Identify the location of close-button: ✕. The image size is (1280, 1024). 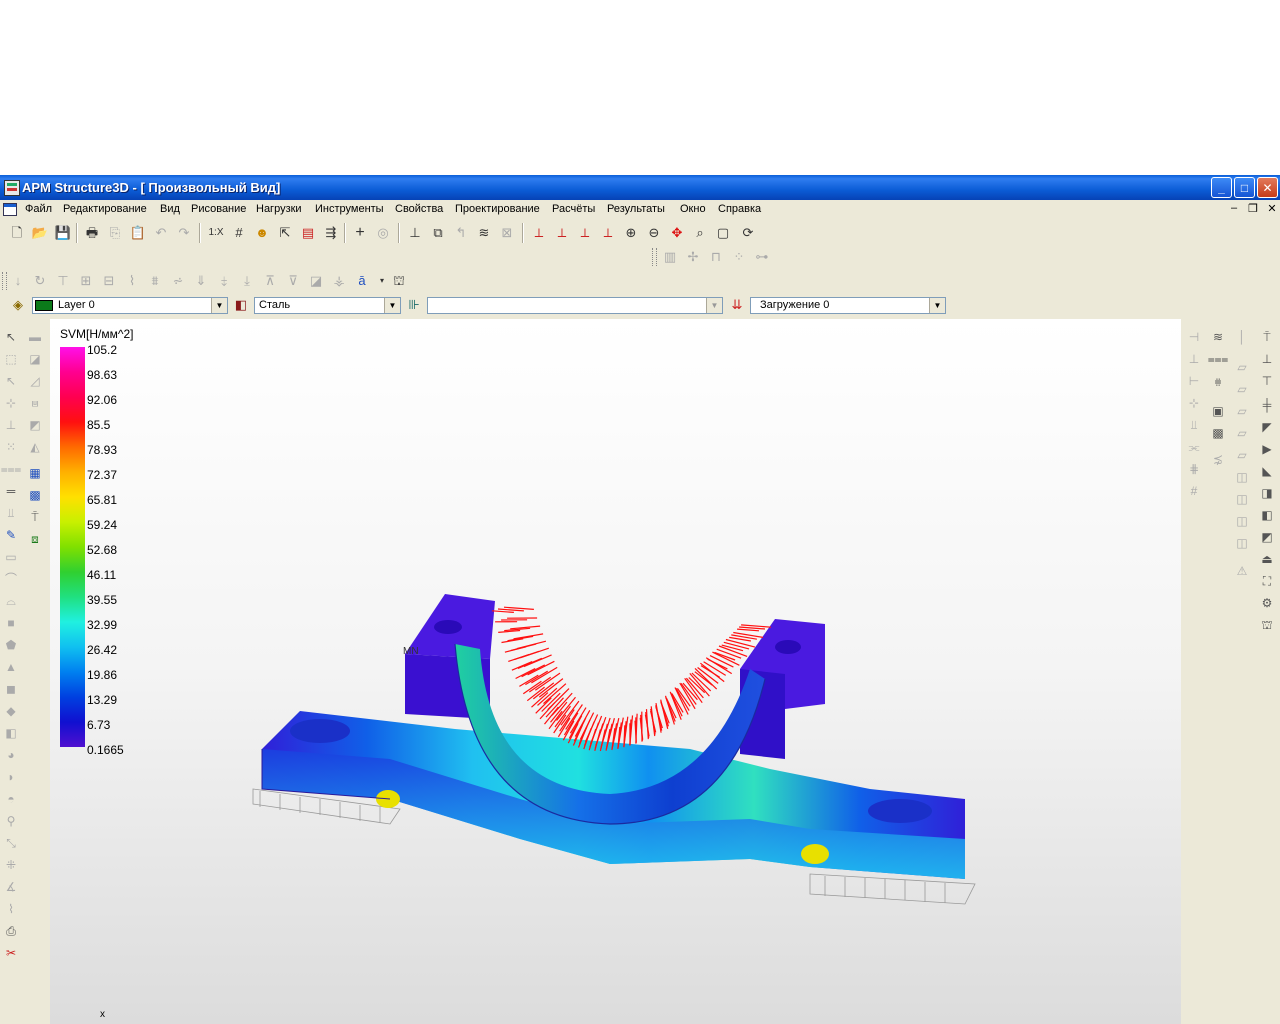
(1267, 187).